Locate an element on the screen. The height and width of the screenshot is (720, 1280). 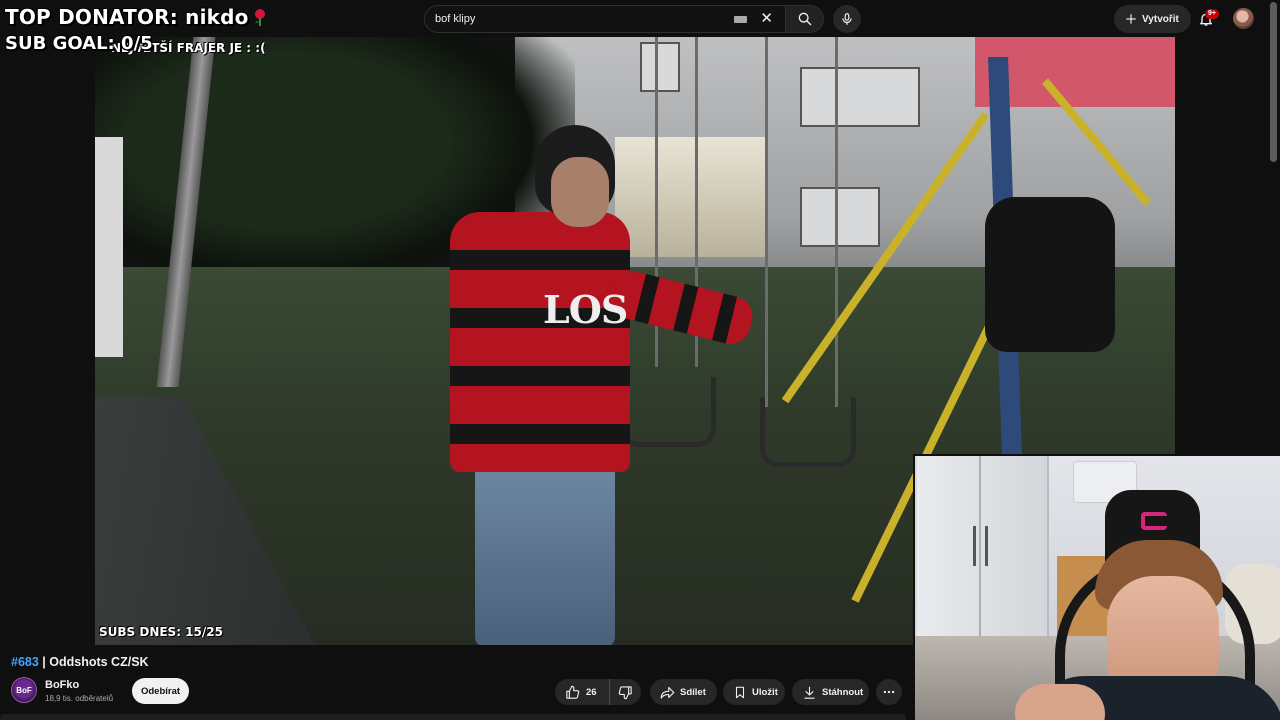
scene-backpack is located at coordinates (1050, 274).